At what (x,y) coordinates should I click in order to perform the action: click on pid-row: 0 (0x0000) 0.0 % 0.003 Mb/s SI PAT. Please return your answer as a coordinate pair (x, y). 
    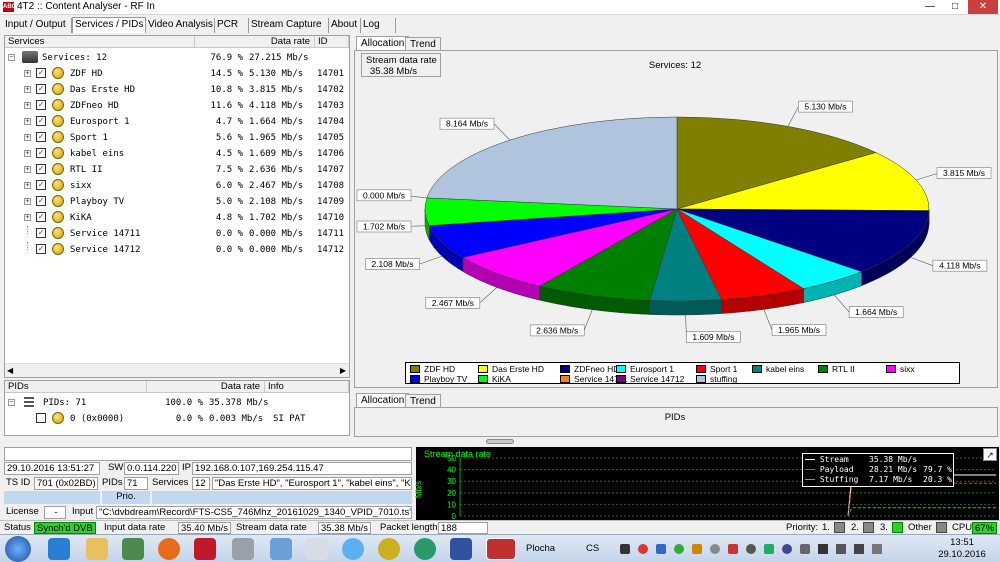
    Looking at the image, I should click on (177, 419).